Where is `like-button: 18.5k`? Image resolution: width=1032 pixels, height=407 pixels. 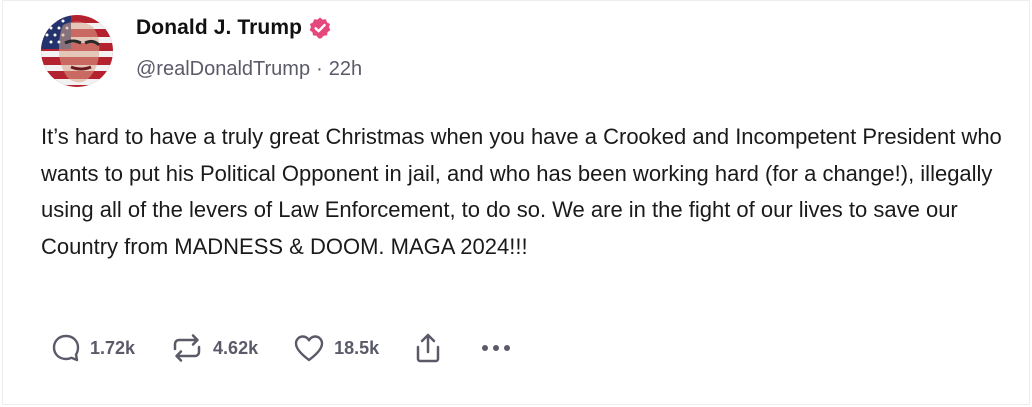 like-button: 18.5k is located at coordinates (335, 348).